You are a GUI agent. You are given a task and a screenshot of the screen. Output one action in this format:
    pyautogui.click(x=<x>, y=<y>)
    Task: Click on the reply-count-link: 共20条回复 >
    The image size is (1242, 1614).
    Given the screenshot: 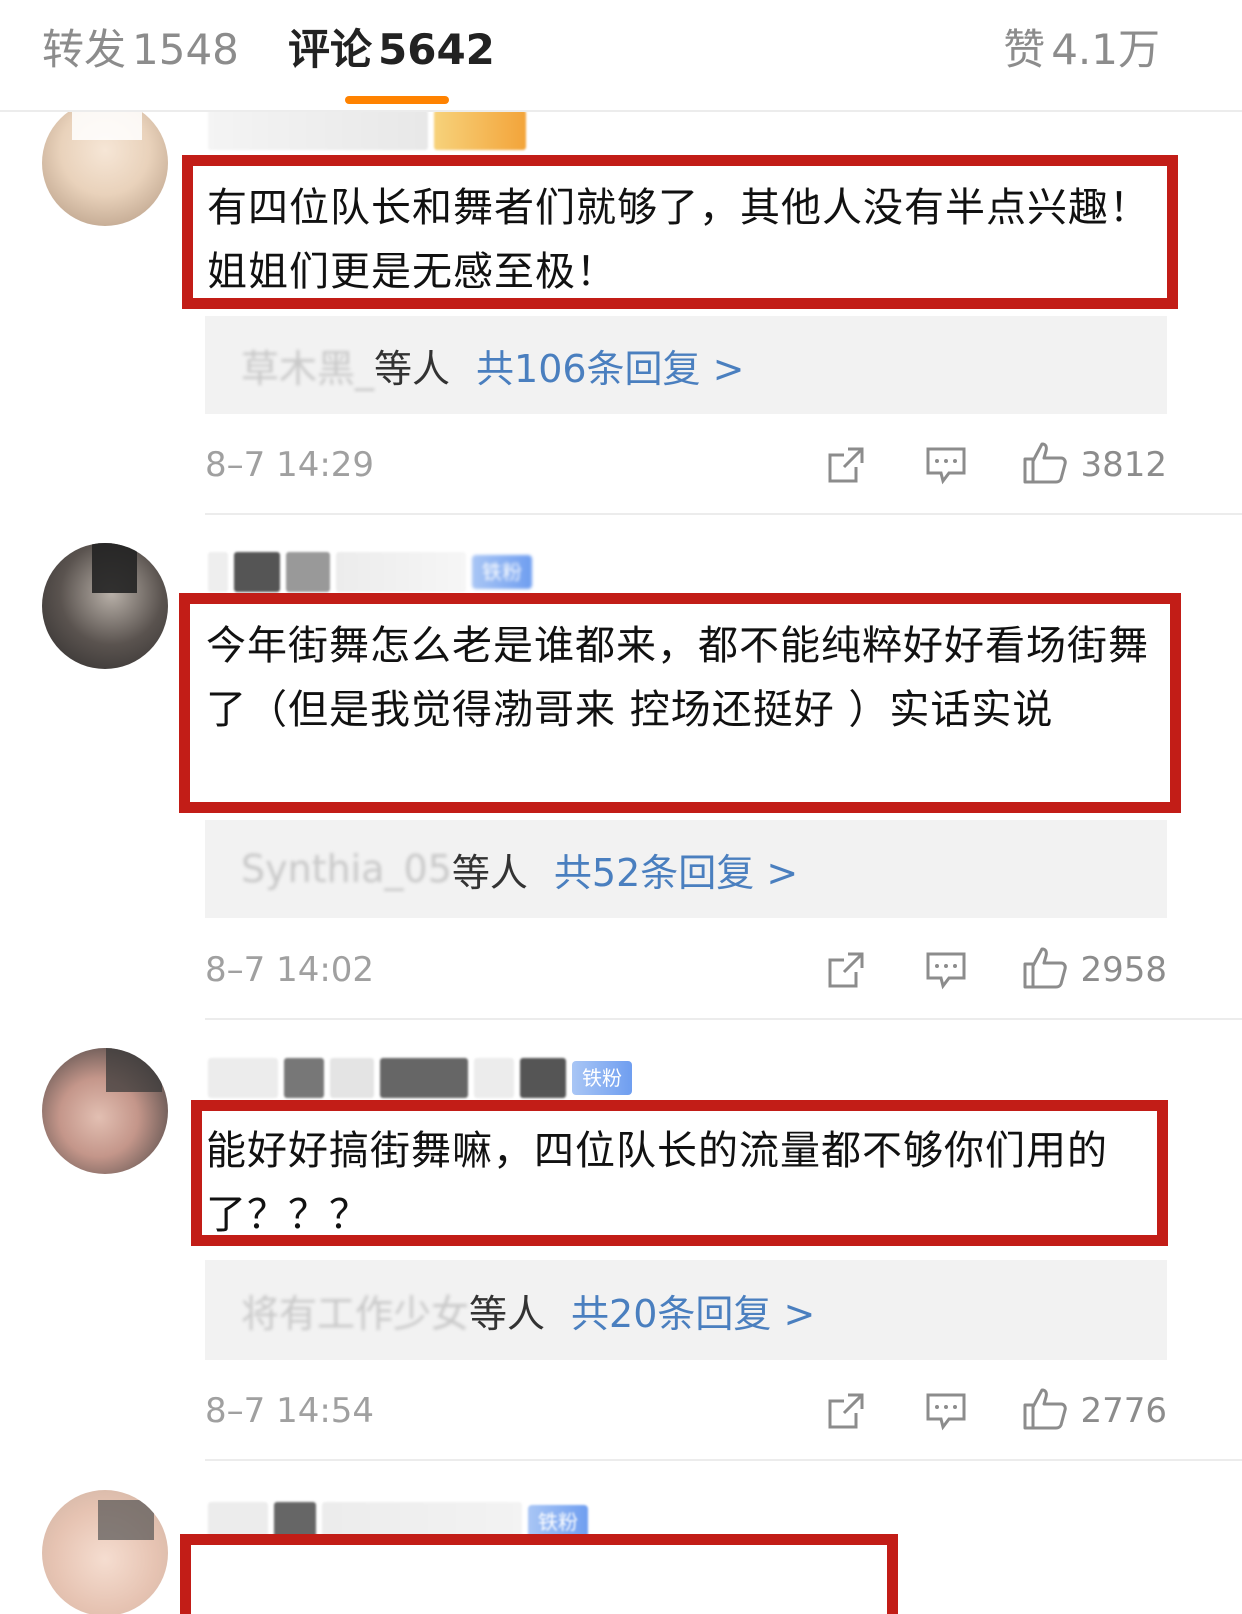 What is the action you would take?
    pyautogui.click(x=693, y=1310)
    